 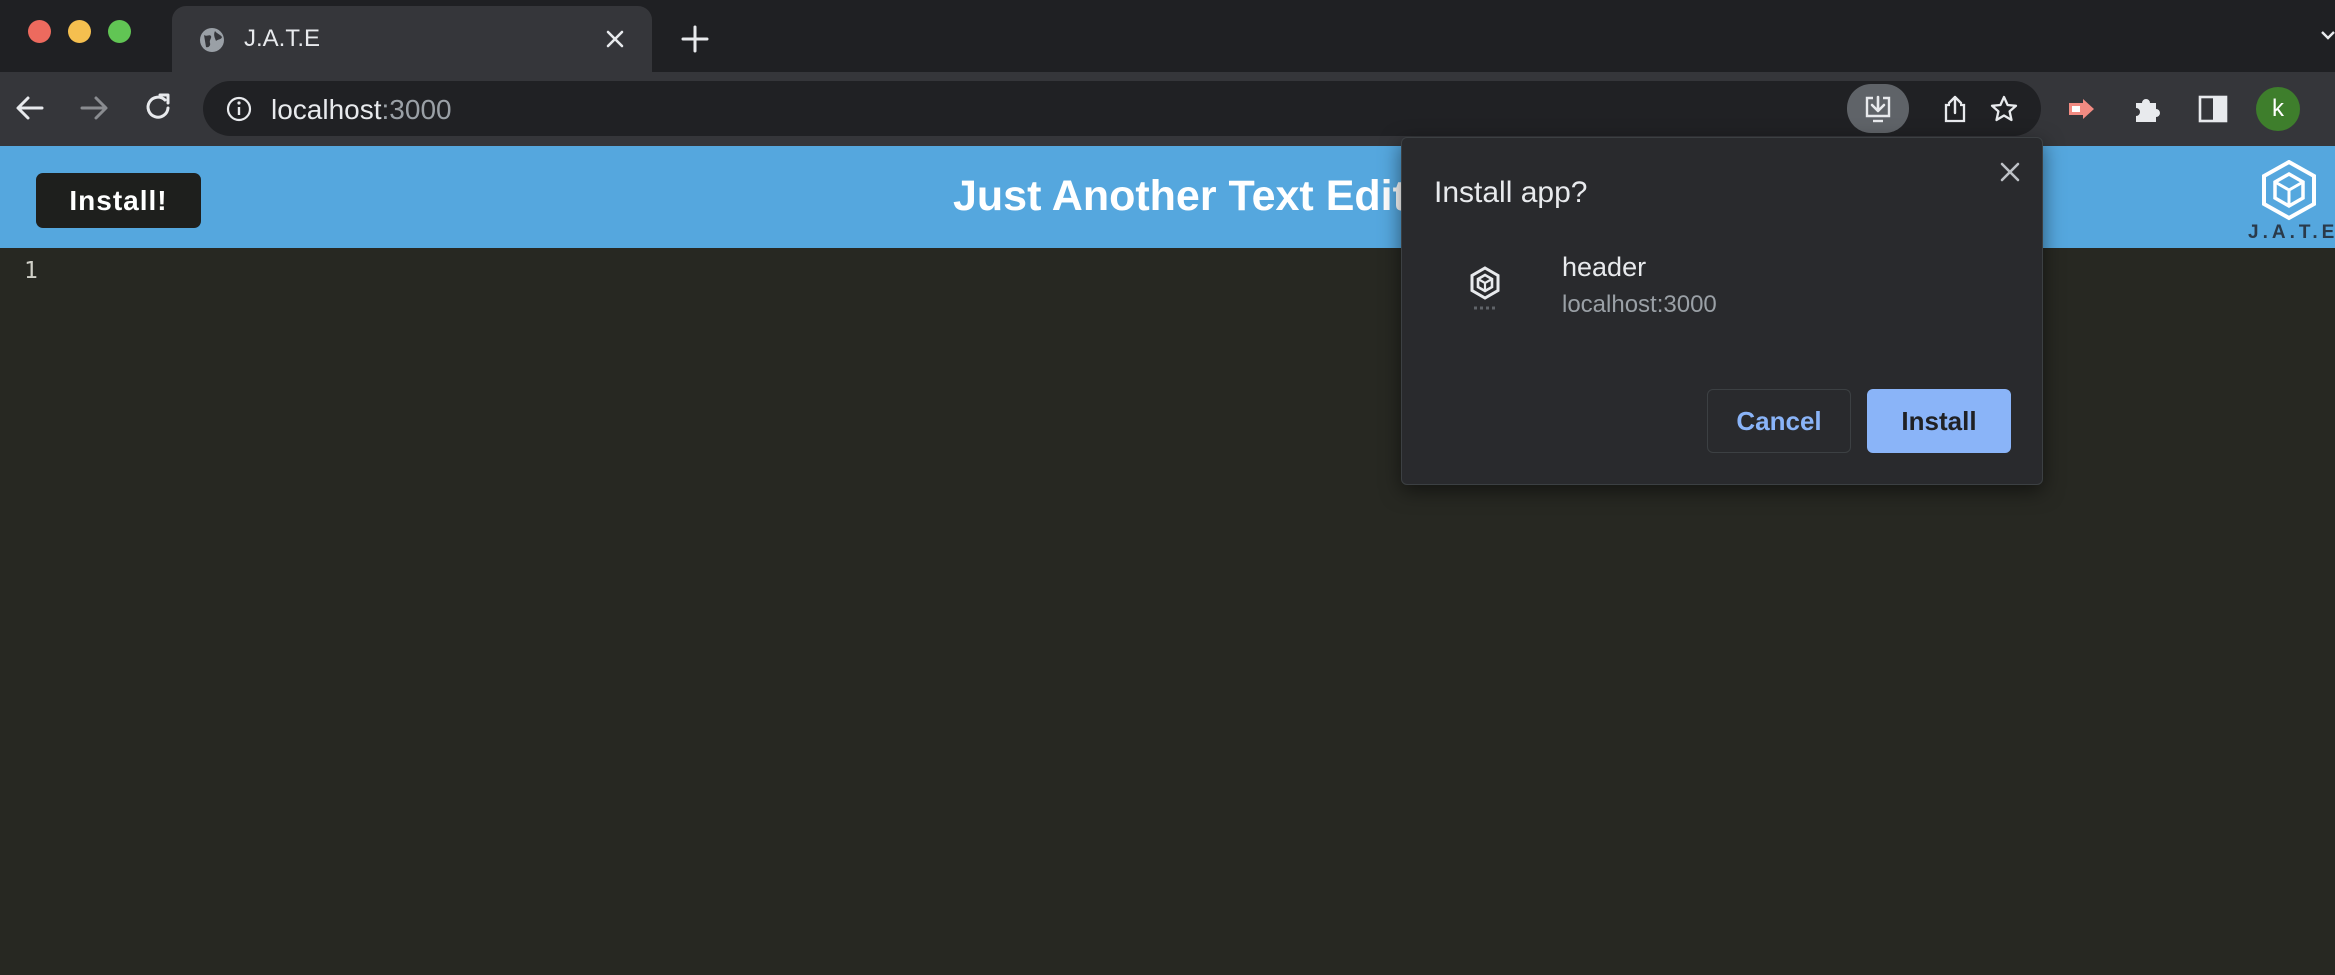 I want to click on install-button: Install, so click(x=1939, y=421).